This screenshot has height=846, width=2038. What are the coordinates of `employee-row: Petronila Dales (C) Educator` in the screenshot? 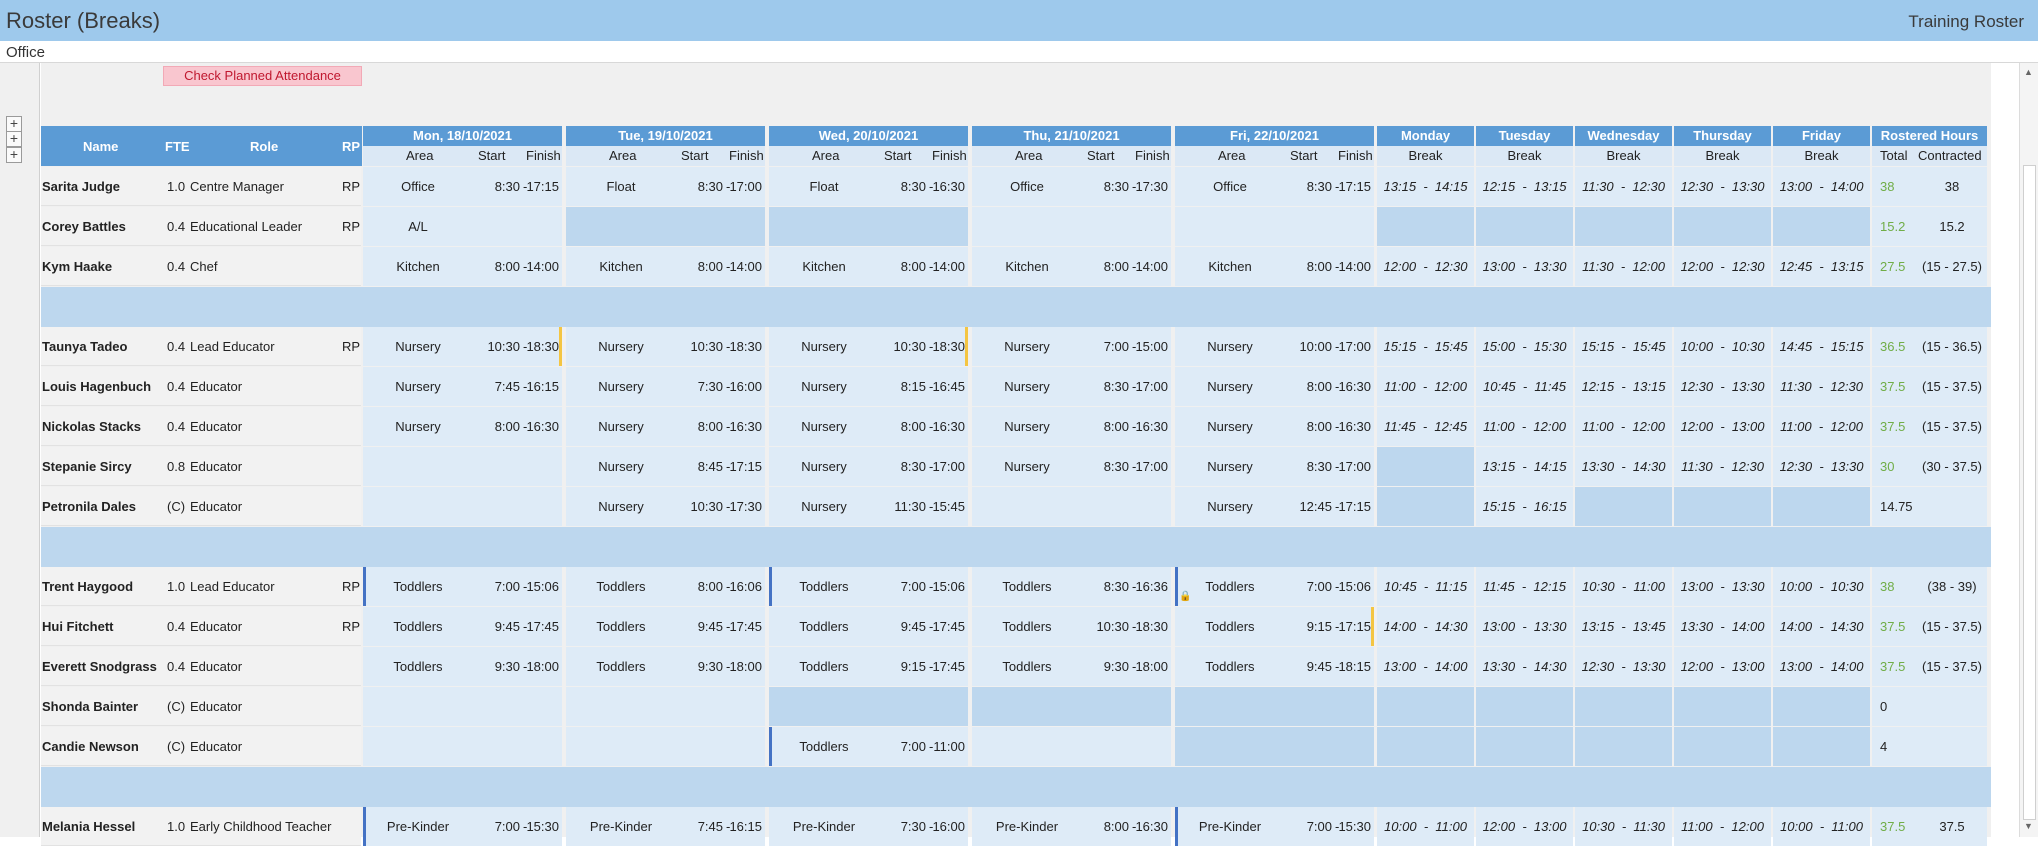 It's located at (201, 506).